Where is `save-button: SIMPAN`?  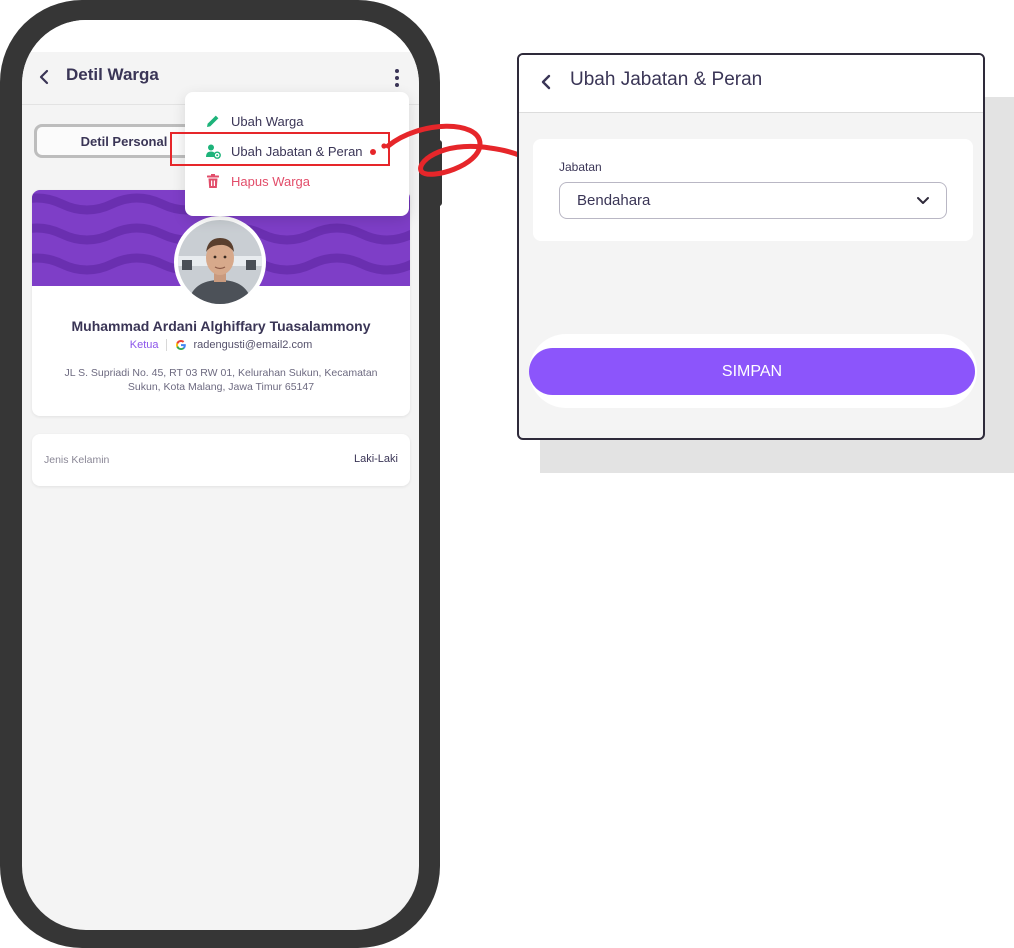 save-button: SIMPAN is located at coordinates (752, 371).